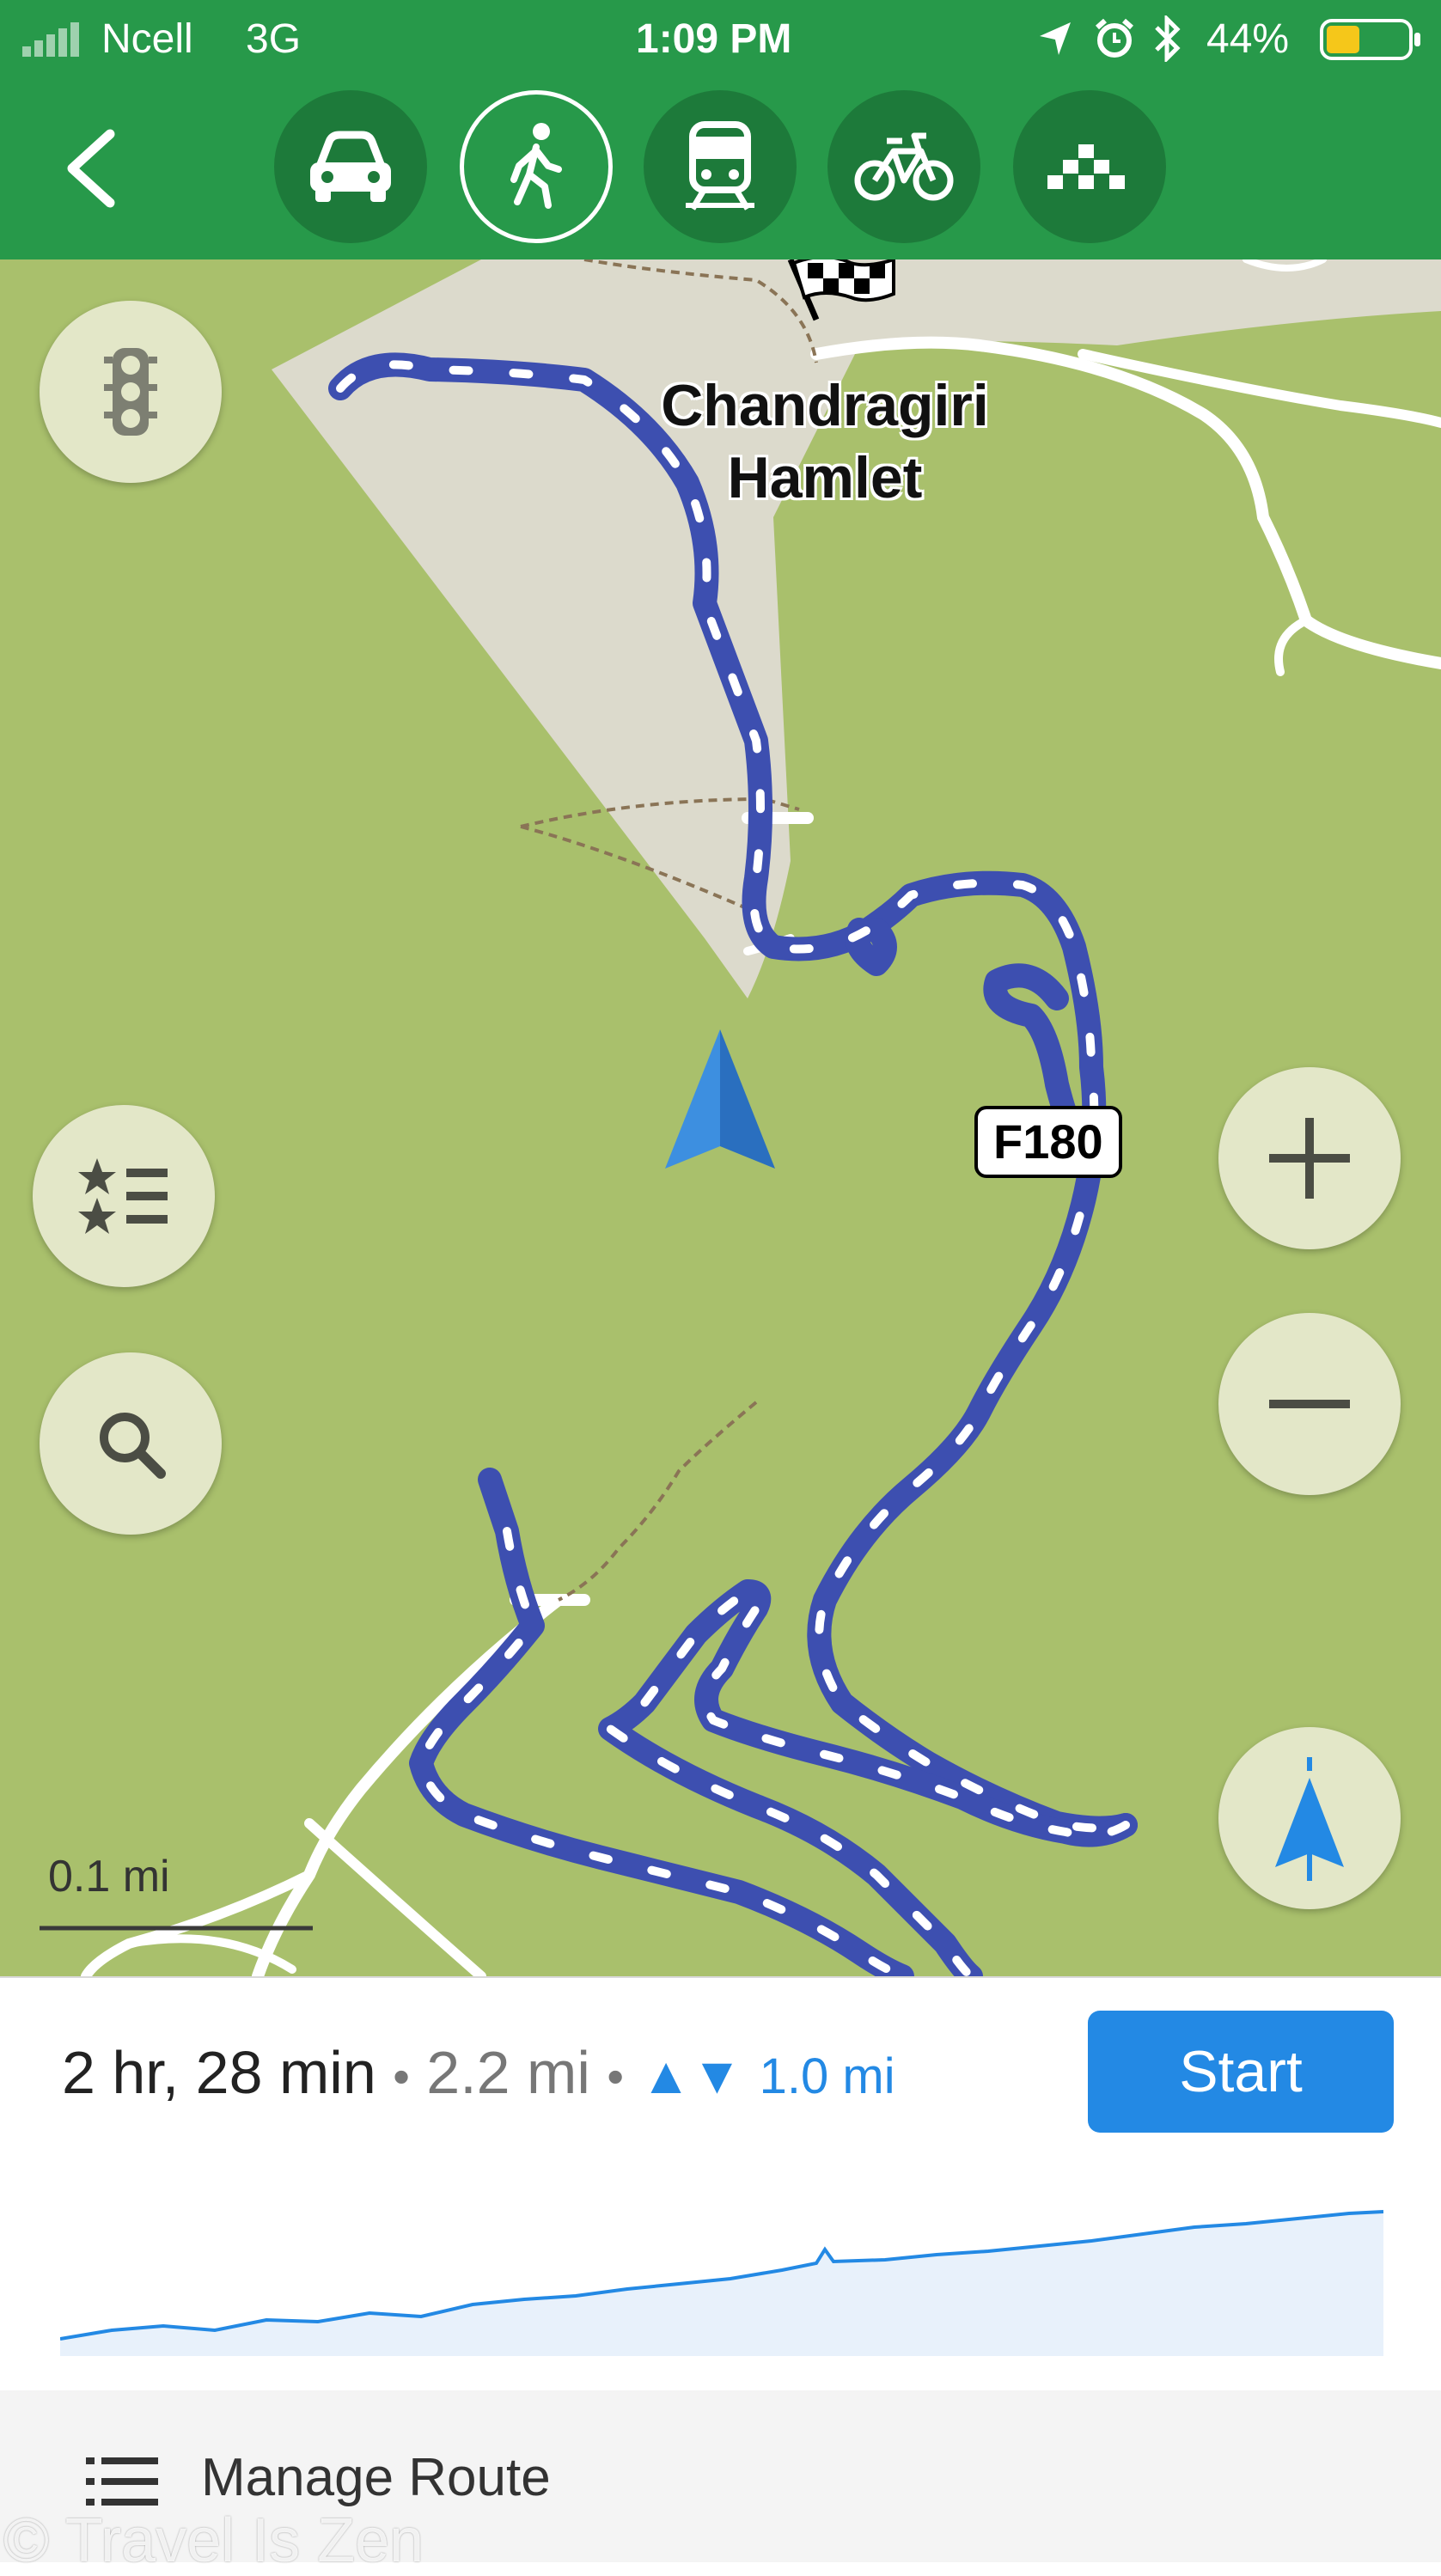 The image size is (1441, 2576). Describe the element at coordinates (90, 168) in the screenshot. I see `back-button` at that location.